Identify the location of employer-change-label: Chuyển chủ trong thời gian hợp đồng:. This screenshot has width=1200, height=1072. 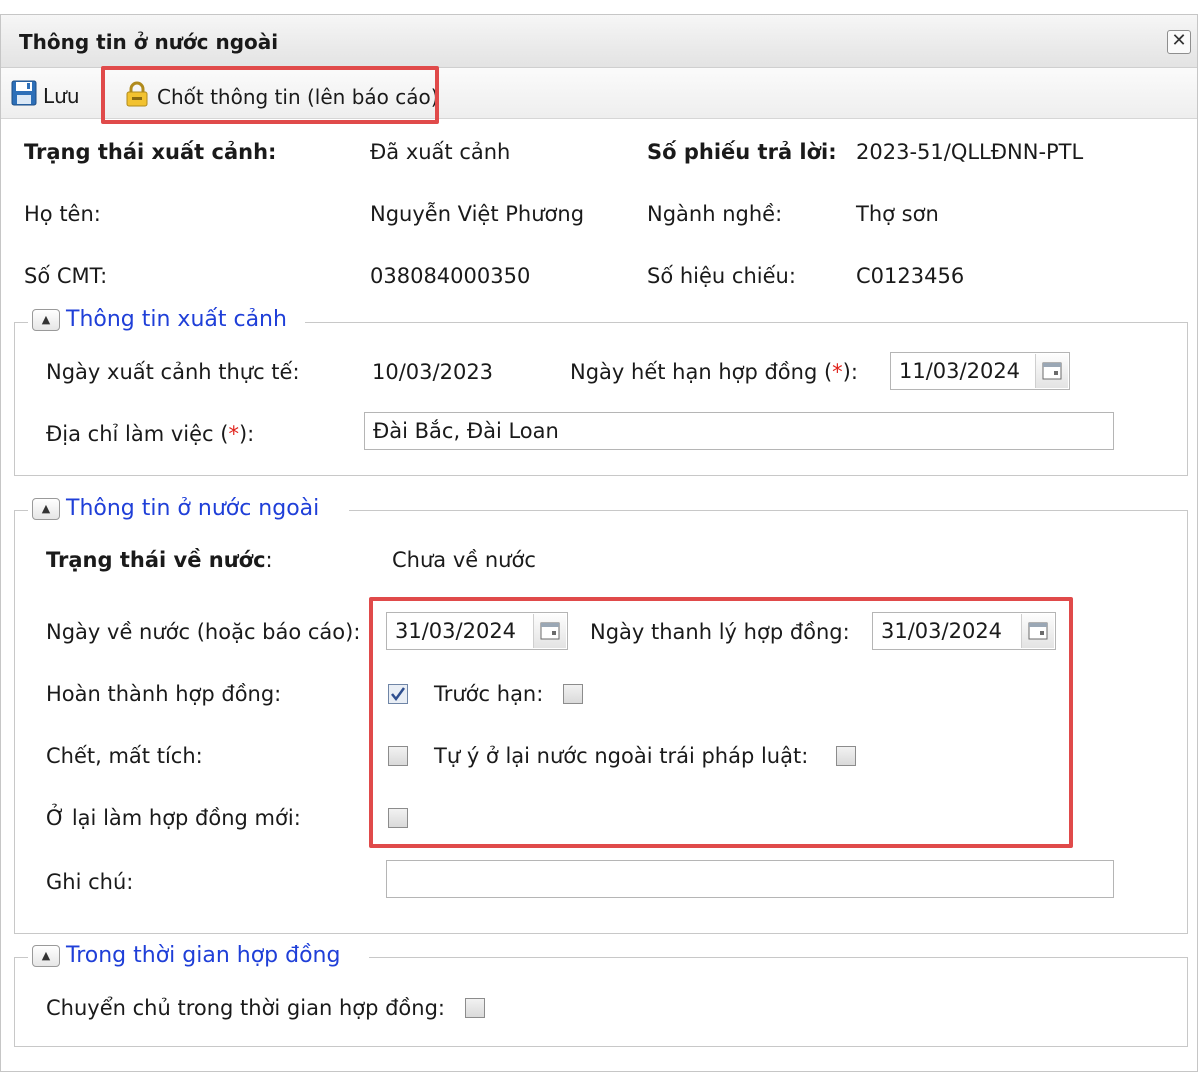
(245, 1008).